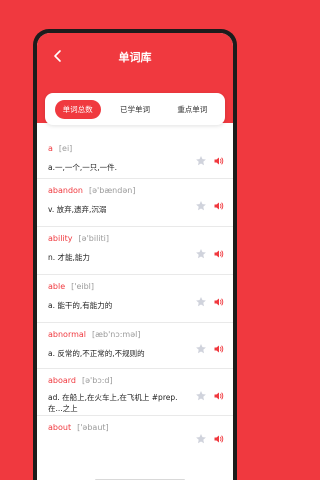 The image size is (320, 480). I want to click on list-item: abnormal [æb'nɔ:məl] a. 反常的,不正常的,不规则的, so click(135, 346).